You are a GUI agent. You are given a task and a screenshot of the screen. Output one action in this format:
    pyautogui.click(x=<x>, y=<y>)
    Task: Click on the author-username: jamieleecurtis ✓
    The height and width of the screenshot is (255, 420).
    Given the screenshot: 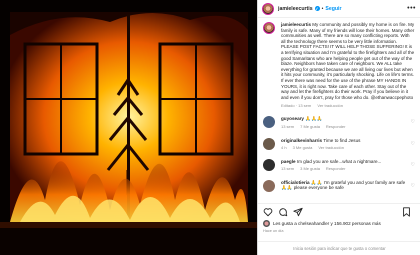 What is the action you would take?
    pyautogui.click(x=299, y=9)
    